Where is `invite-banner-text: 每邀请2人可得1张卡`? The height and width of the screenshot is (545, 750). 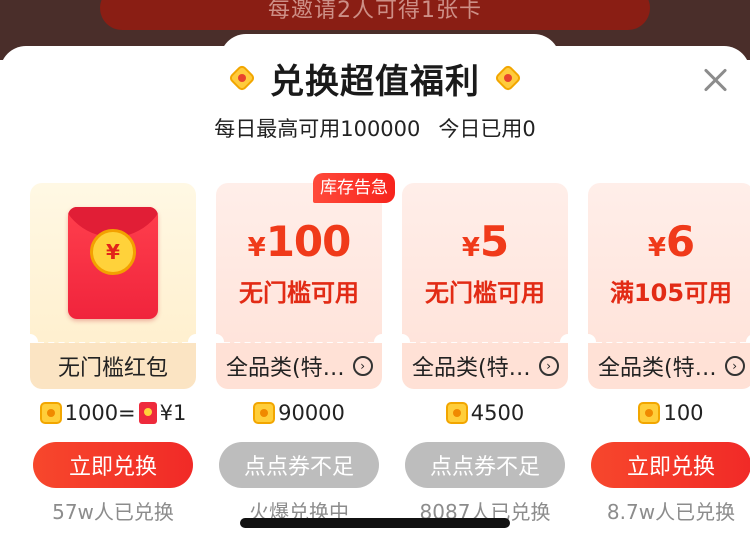 invite-banner-text: 每邀请2人可得1张卡 is located at coordinates (375, 11).